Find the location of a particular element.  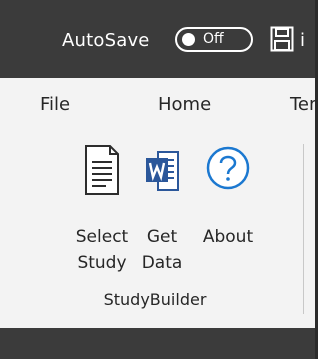

about-button: About is located at coordinates (228, 214).